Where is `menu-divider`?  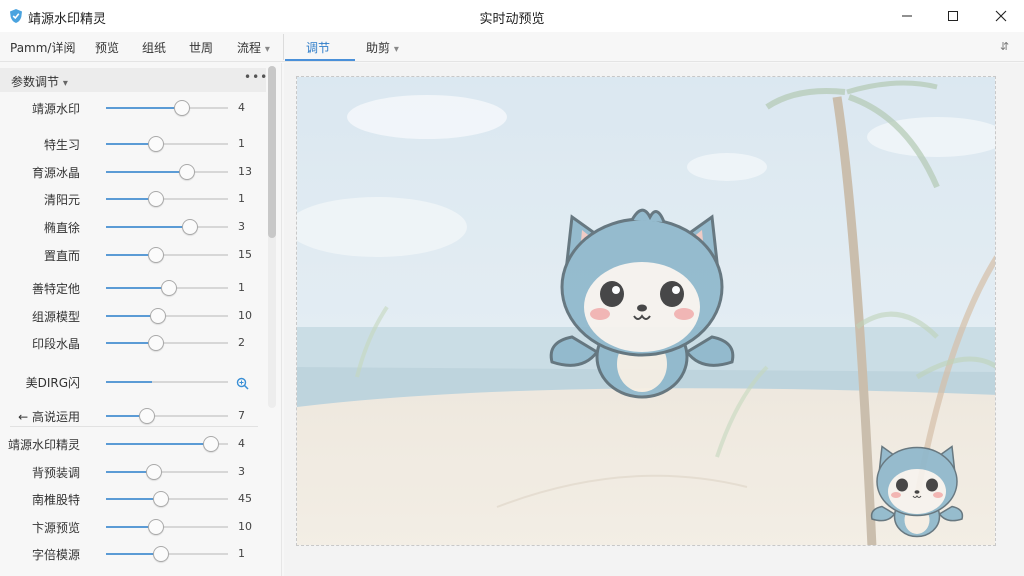 menu-divider is located at coordinates (283, 47).